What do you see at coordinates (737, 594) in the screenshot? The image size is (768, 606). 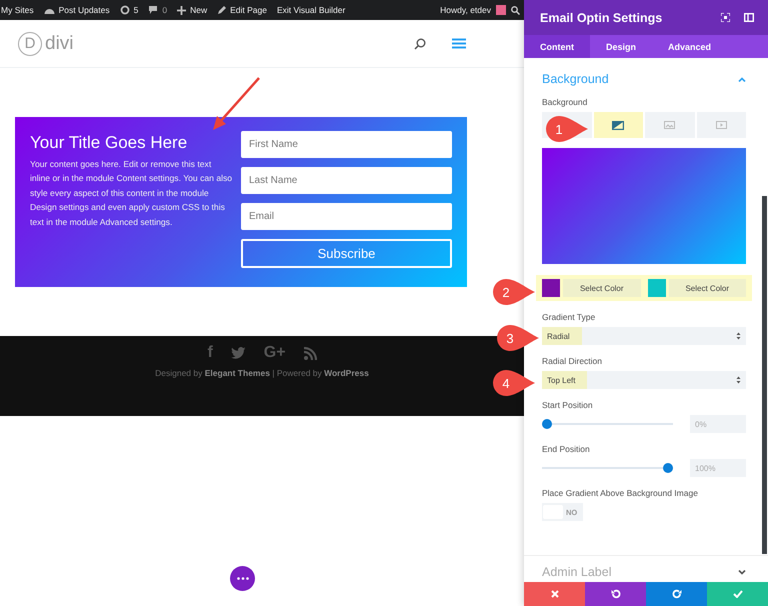 I see `checkmark-icon` at bounding box center [737, 594].